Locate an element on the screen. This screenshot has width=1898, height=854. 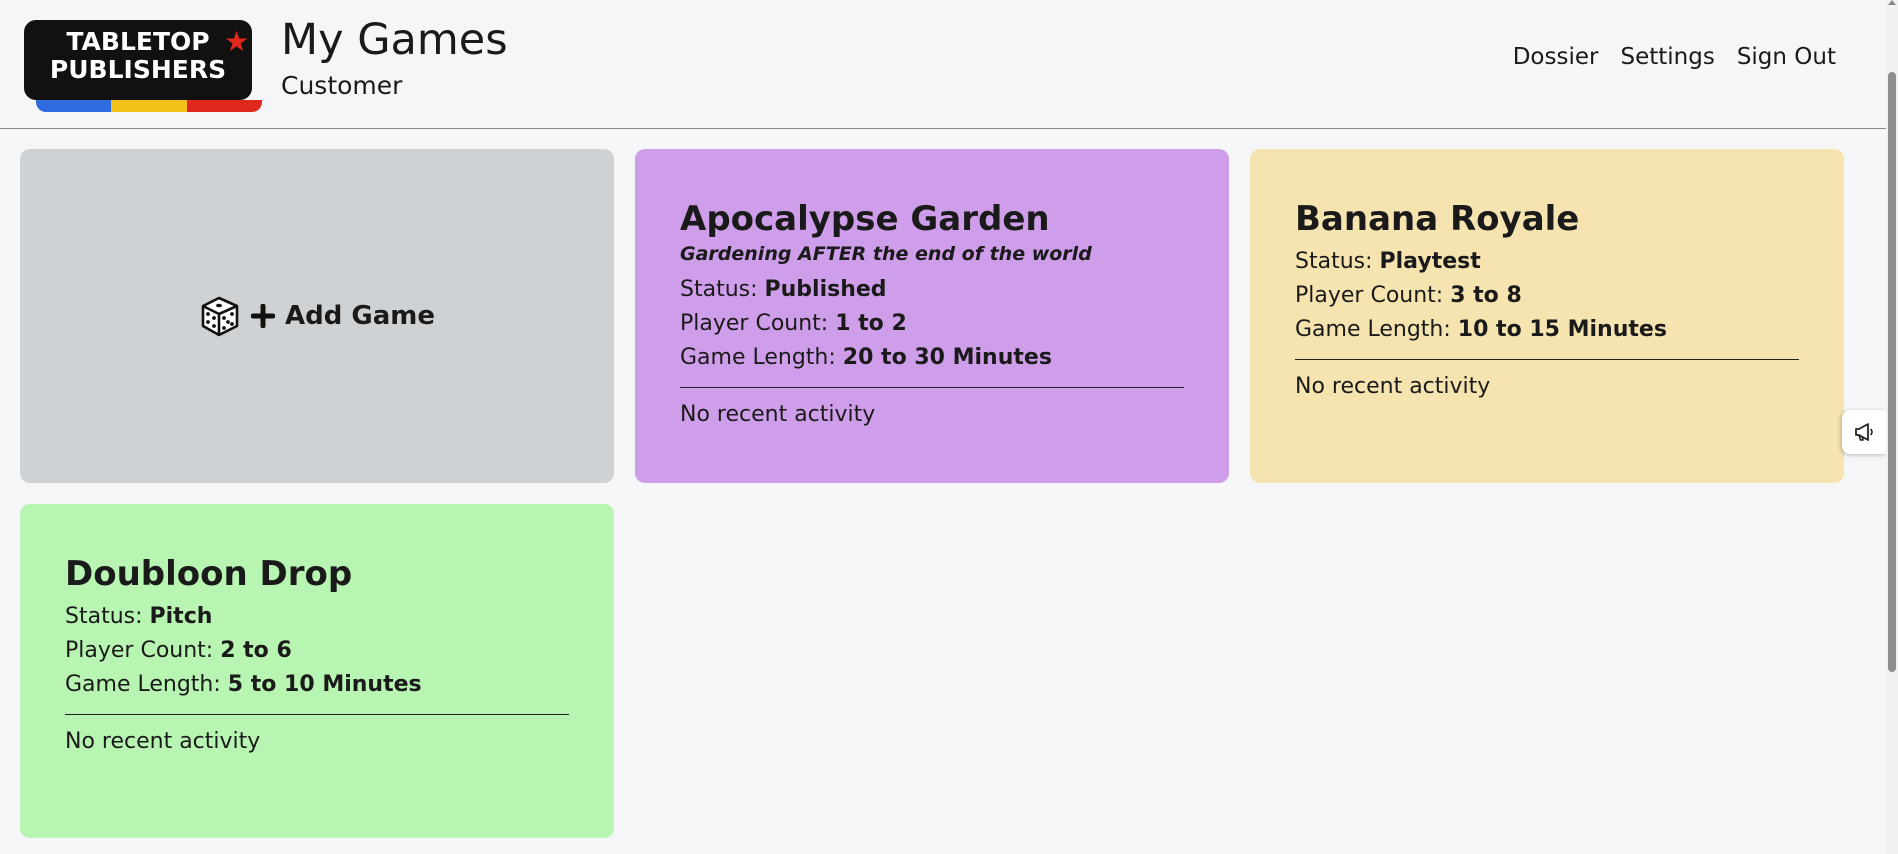
tabletop-publishers-logo: TABLETOP PUBLISHERS ★ is located at coordinates (143, 66).